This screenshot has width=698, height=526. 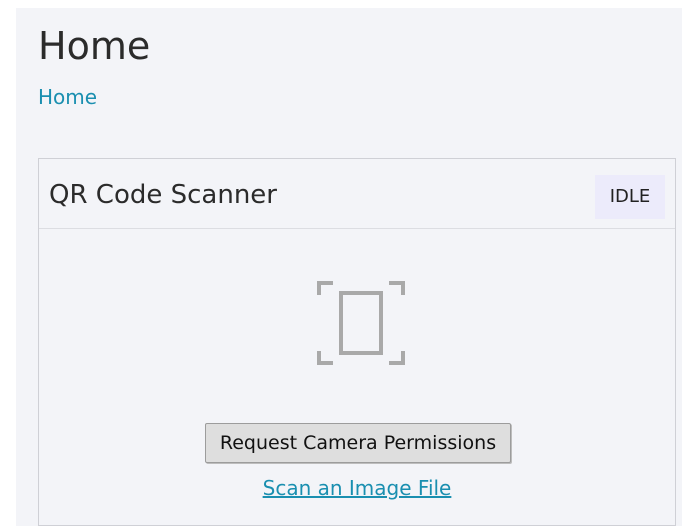 What do you see at coordinates (397, 358) in the screenshot?
I see `scan-corner-bottom-right` at bounding box center [397, 358].